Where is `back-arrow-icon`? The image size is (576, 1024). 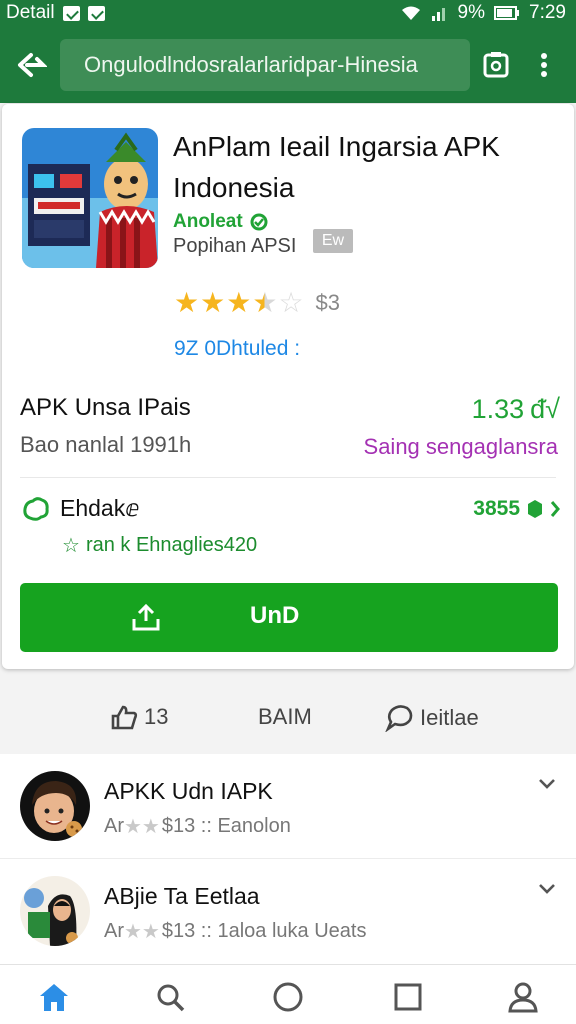 back-arrow-icon is located at coordinates (32, 64).